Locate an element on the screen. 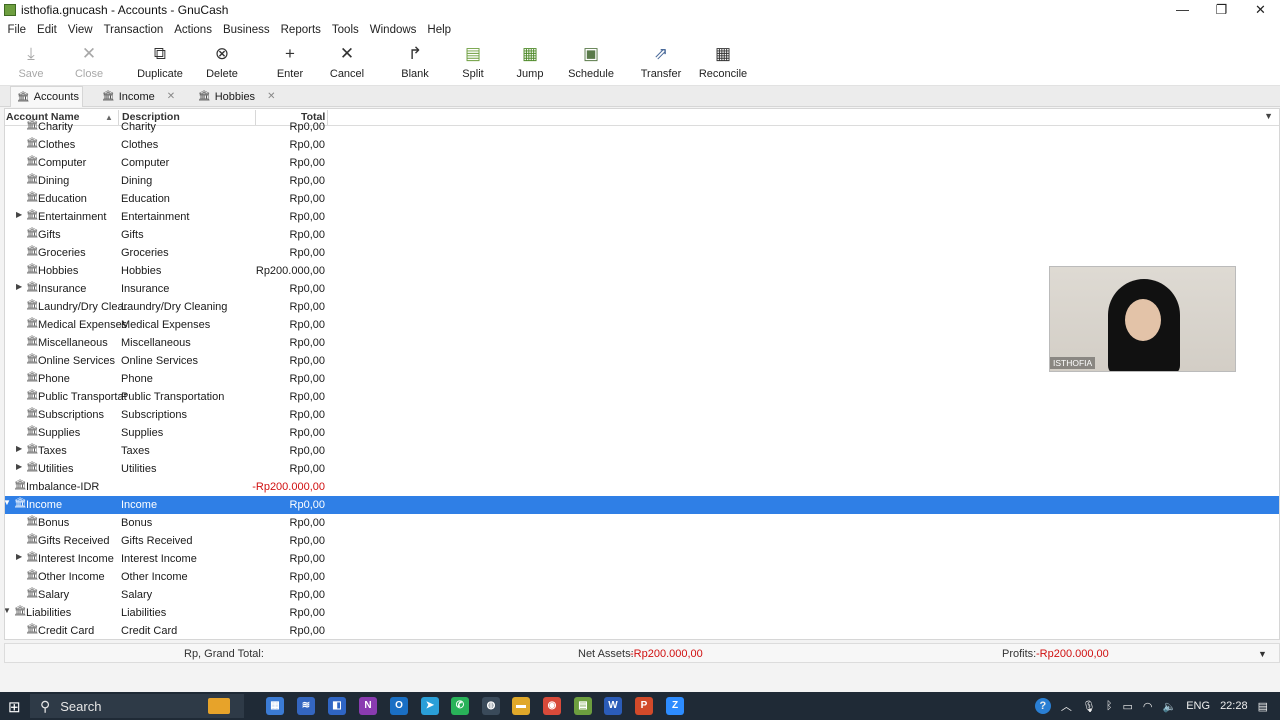 The width and height of the screenshot is (1280, 720). battery-icon: ▭ is located at coordinates (1128, 706).